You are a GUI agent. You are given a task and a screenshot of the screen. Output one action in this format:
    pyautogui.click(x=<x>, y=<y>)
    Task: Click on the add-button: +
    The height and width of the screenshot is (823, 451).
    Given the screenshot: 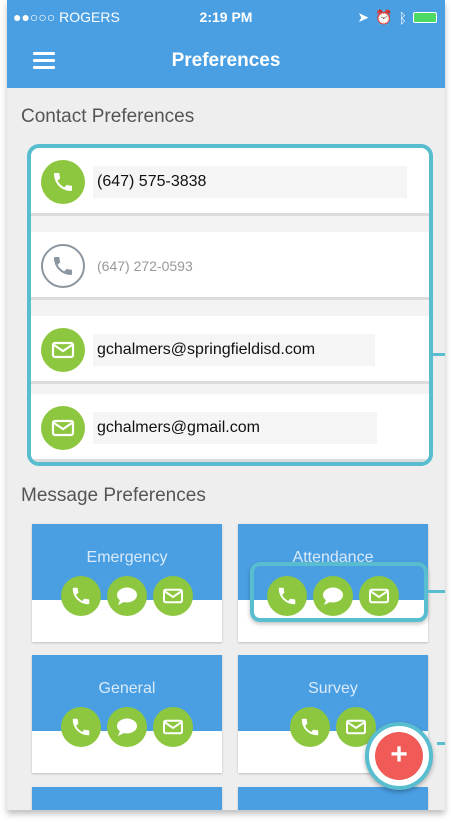 What is the action you would take?
    pyautogui.click(x=399, y=756)
    